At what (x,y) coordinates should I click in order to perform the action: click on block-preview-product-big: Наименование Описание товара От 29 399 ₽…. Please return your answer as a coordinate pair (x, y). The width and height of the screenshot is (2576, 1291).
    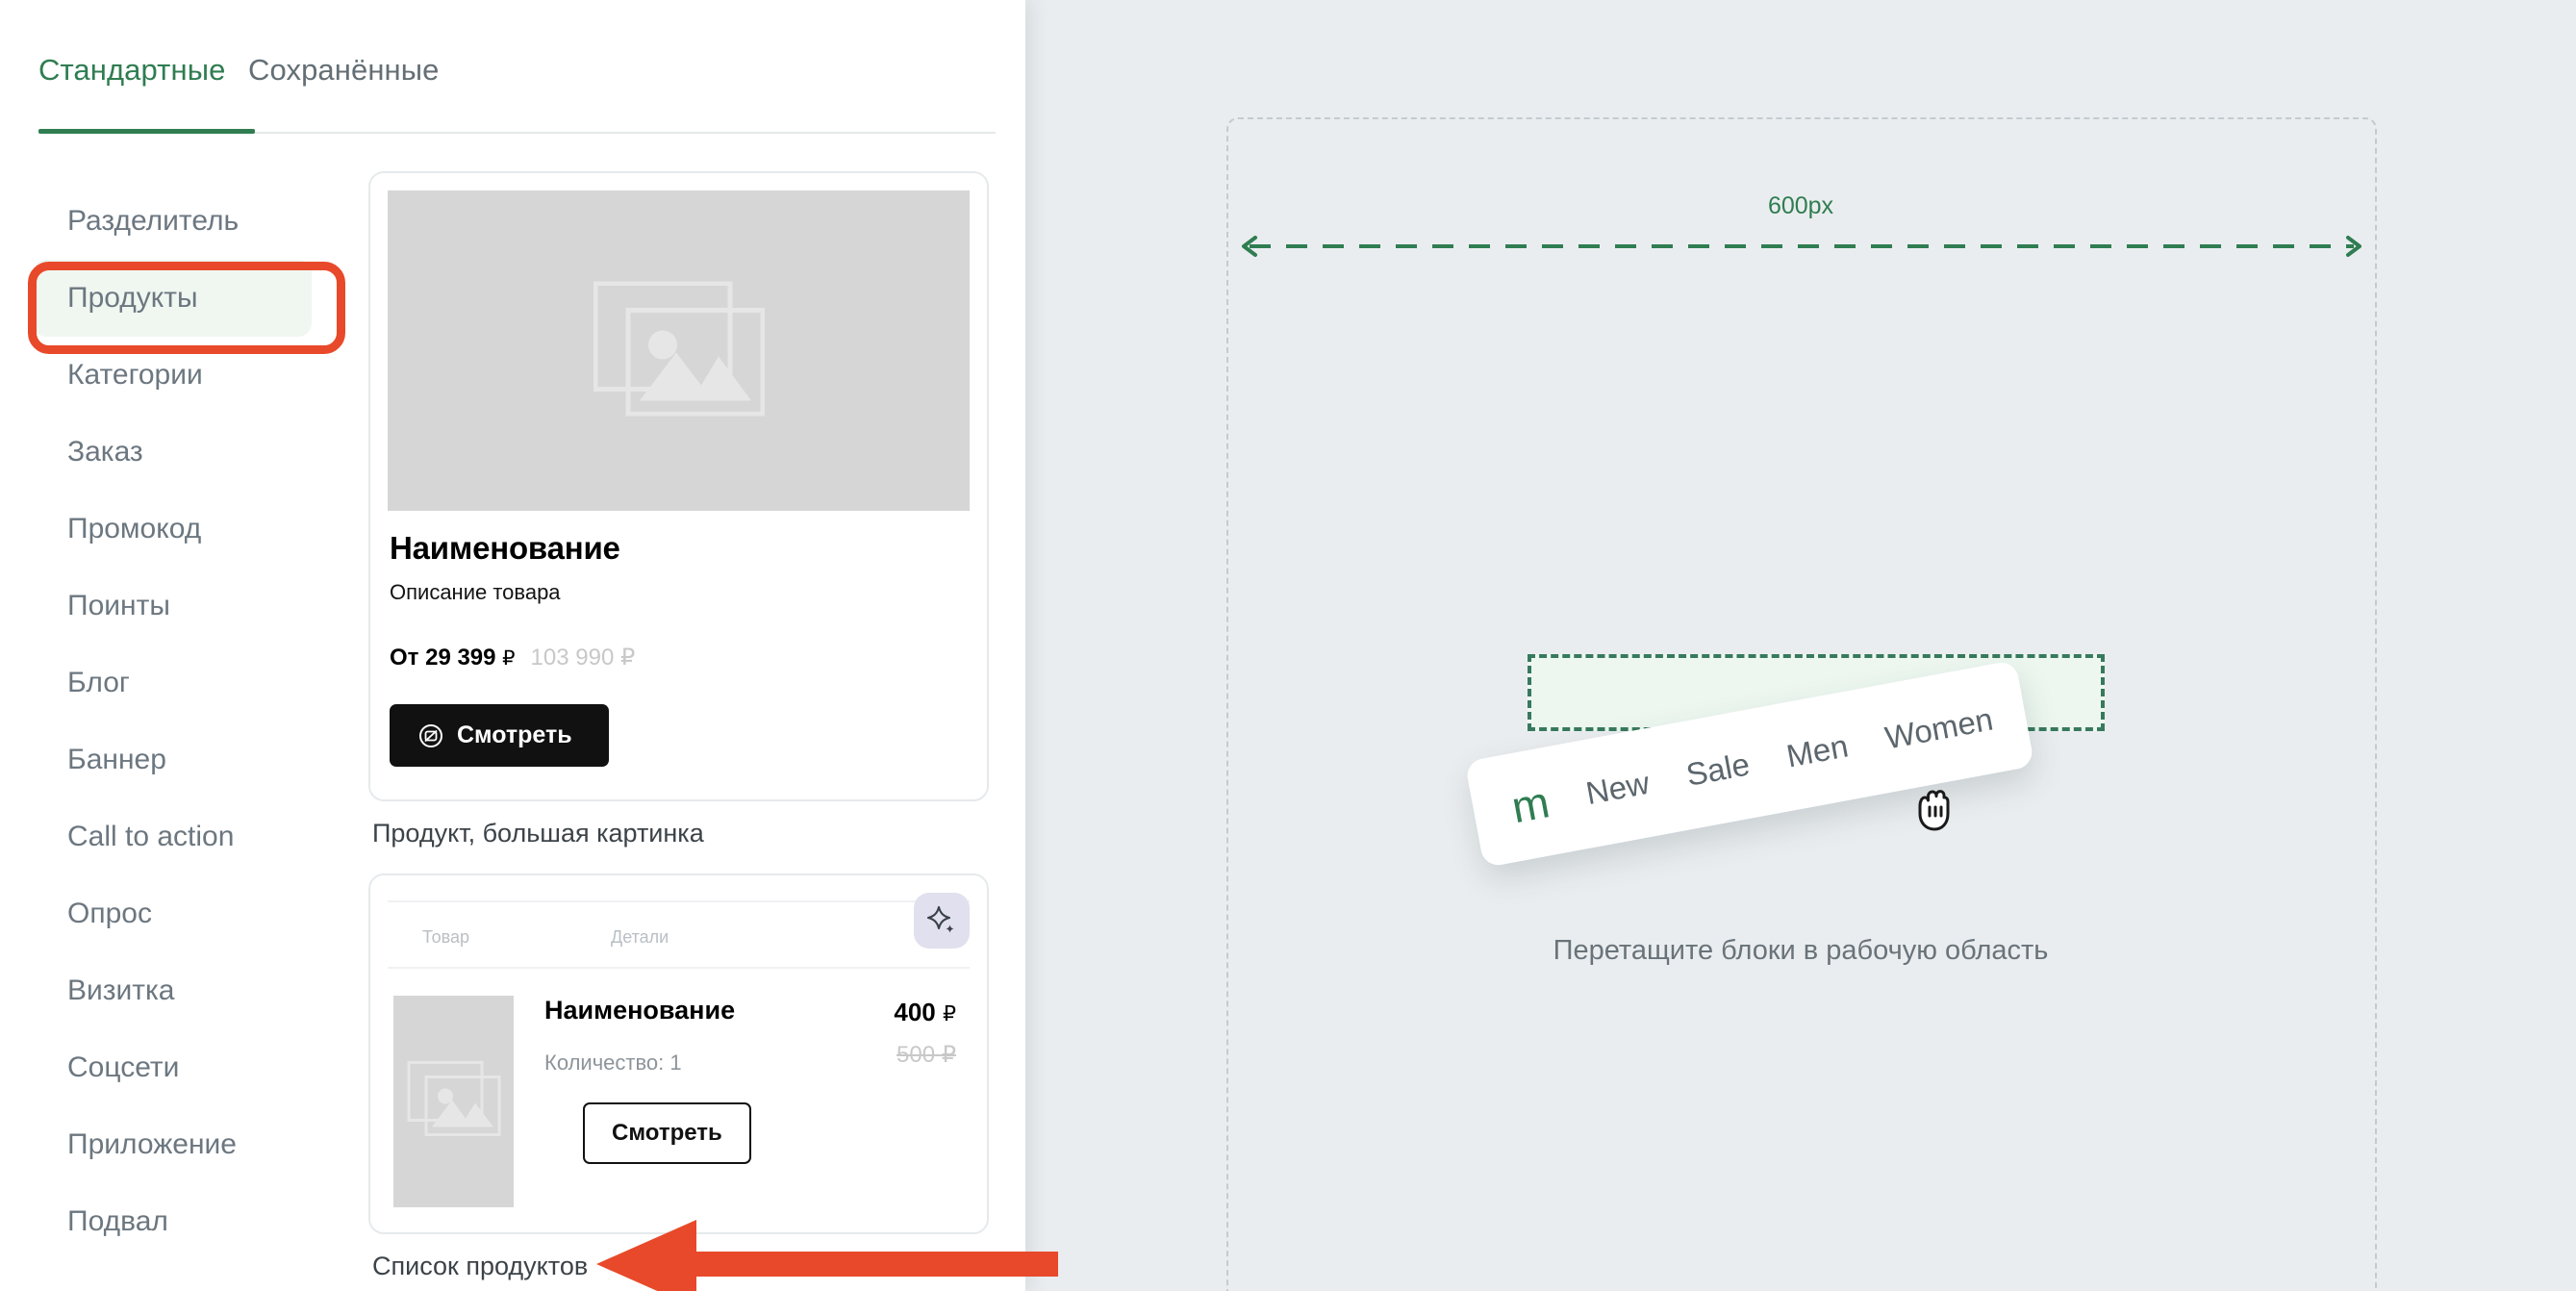
    Looking at the image, I should click on (678, 486).